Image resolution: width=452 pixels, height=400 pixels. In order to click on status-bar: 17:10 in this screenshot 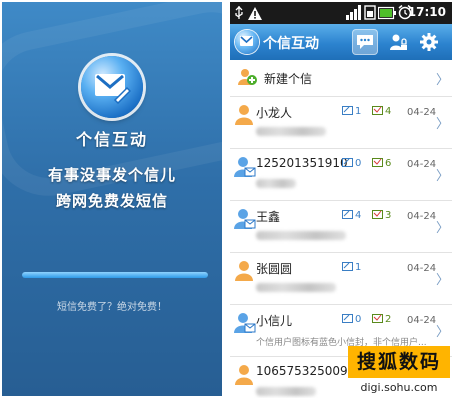, I will do `click(341, 13)`.